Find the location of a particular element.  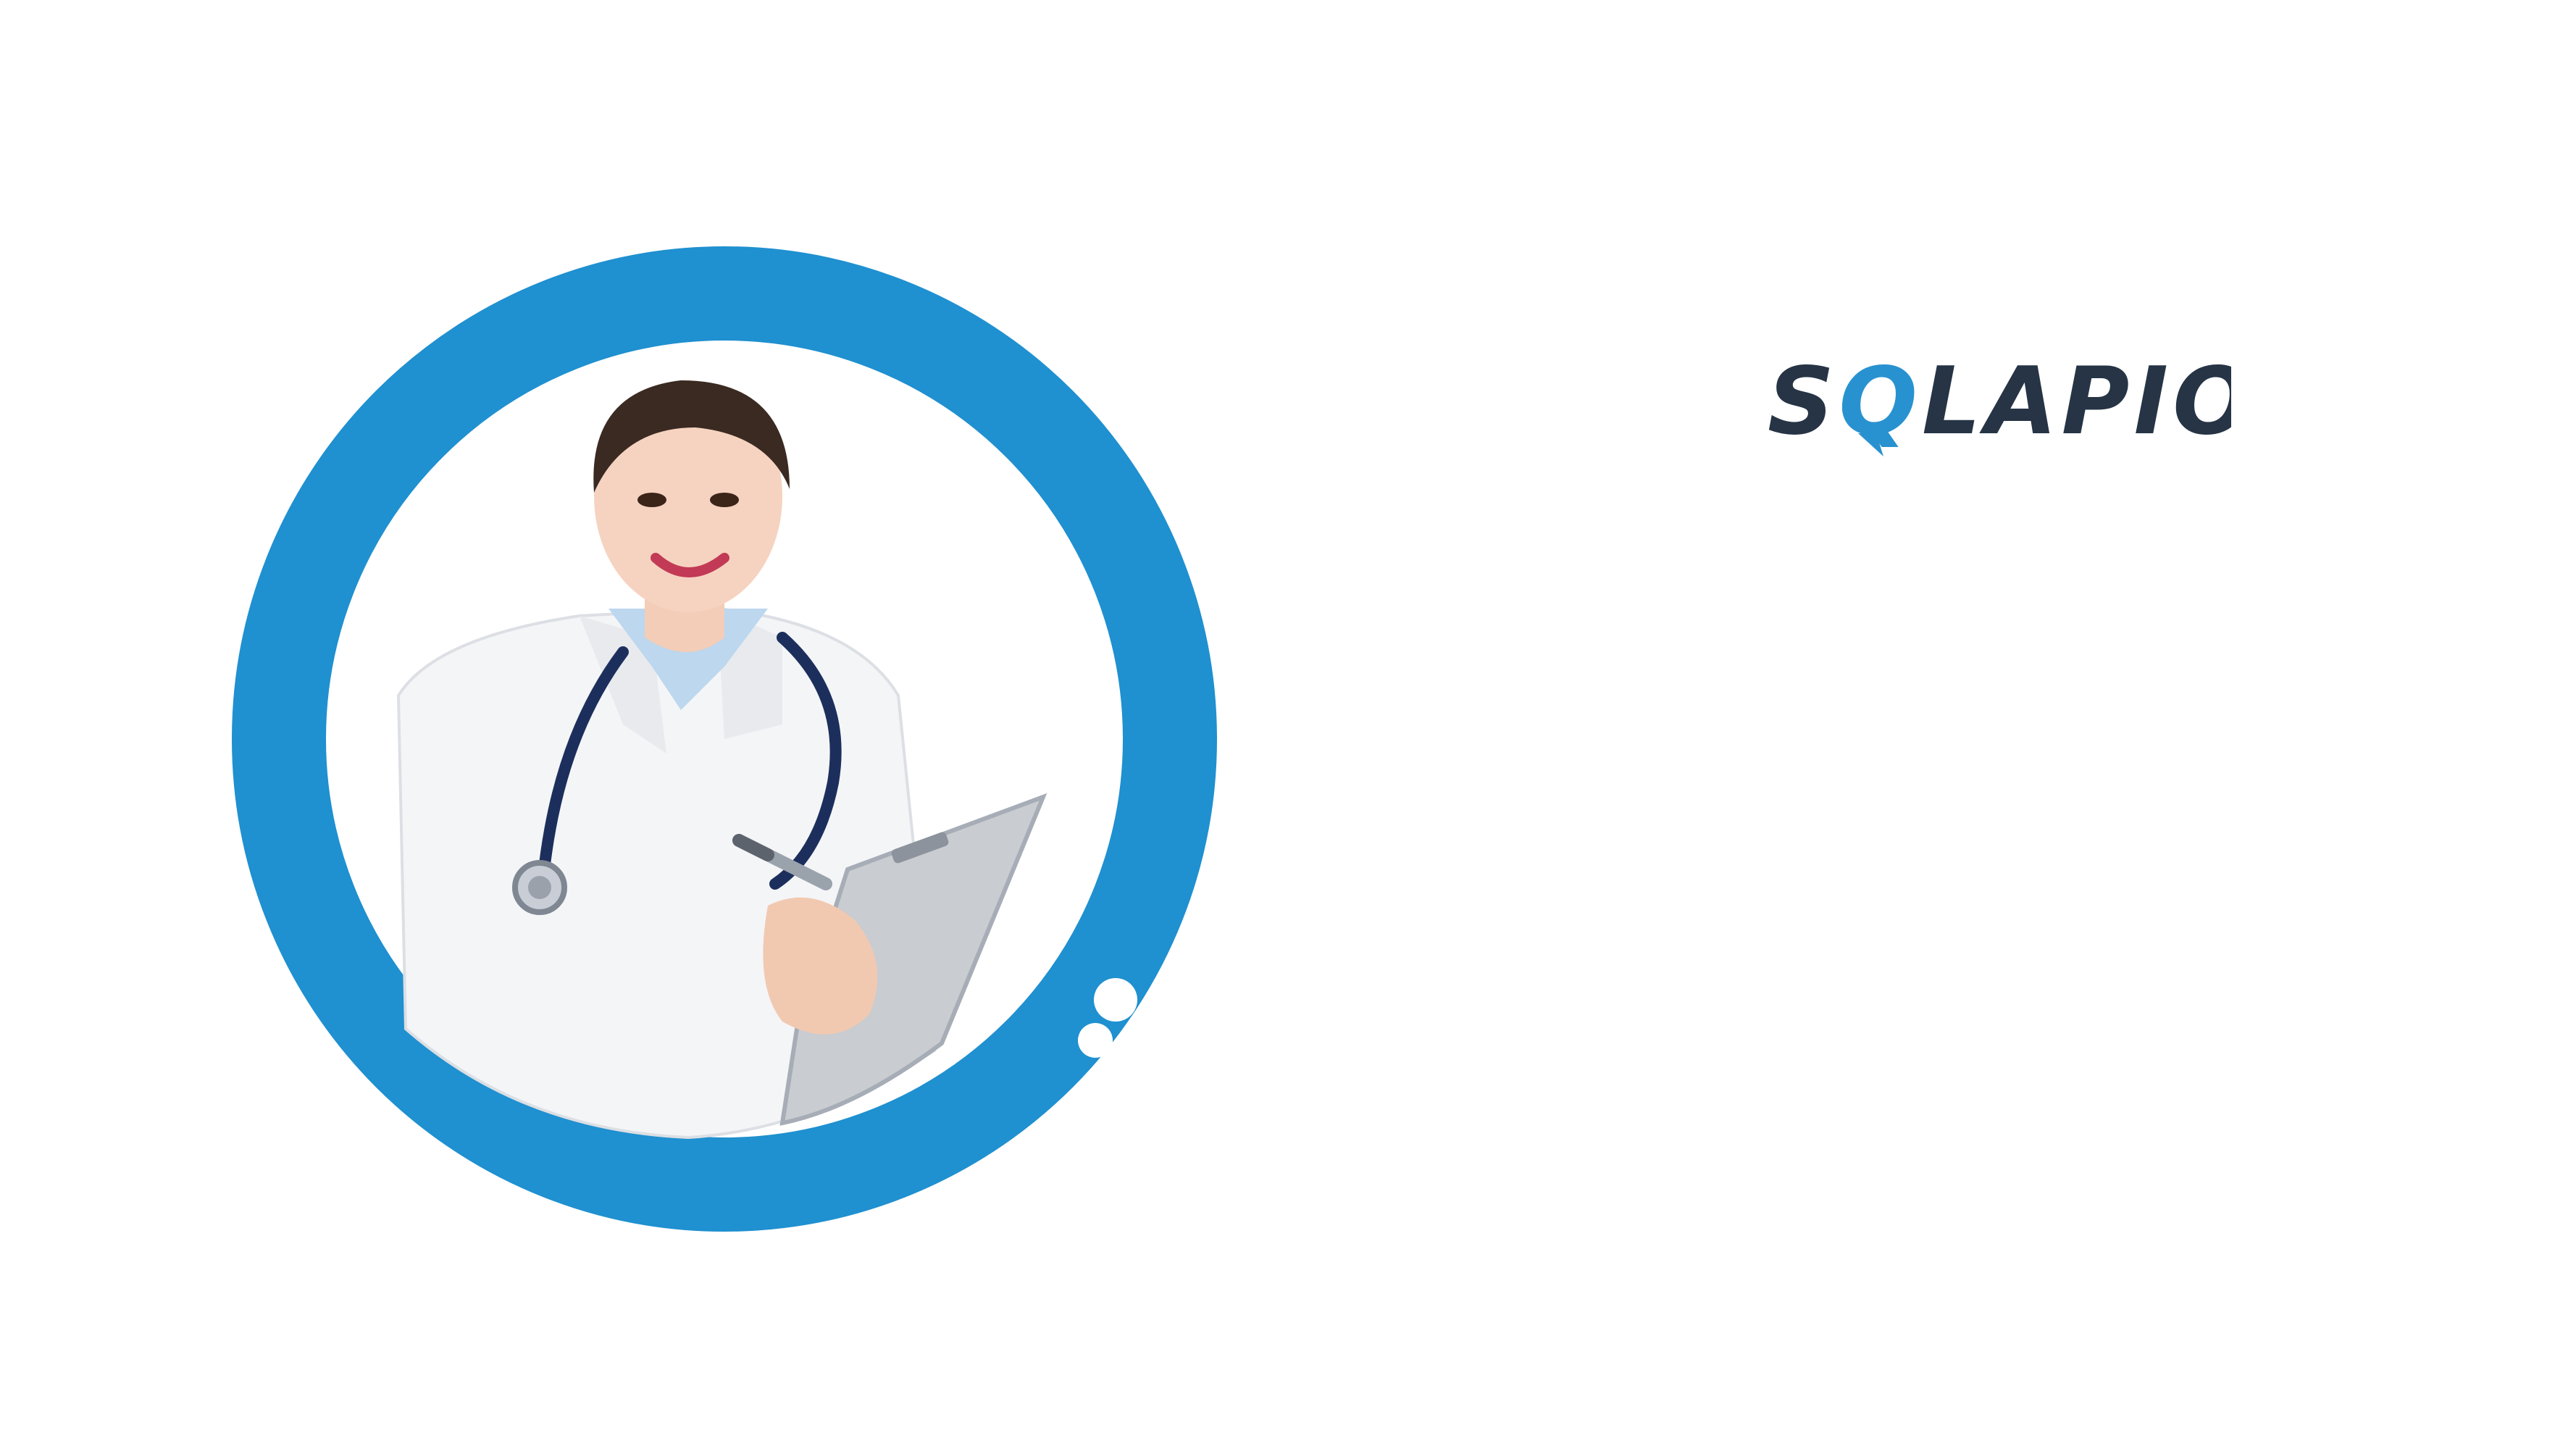

logo-wordmark-rest: LAPIO is located at coordinates (2076, 402).